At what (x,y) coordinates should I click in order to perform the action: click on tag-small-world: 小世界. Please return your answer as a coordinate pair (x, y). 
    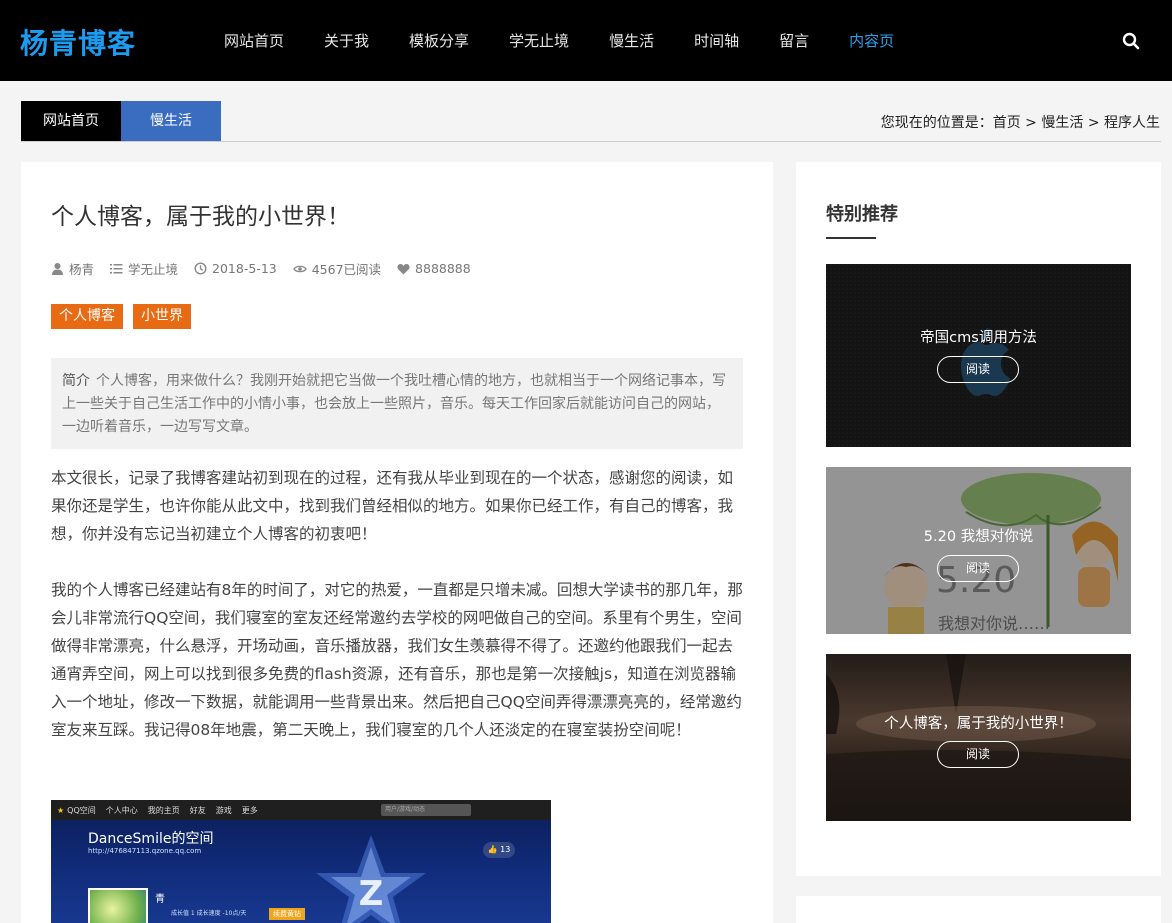
    Looking at the image, I should click on (162, 316).